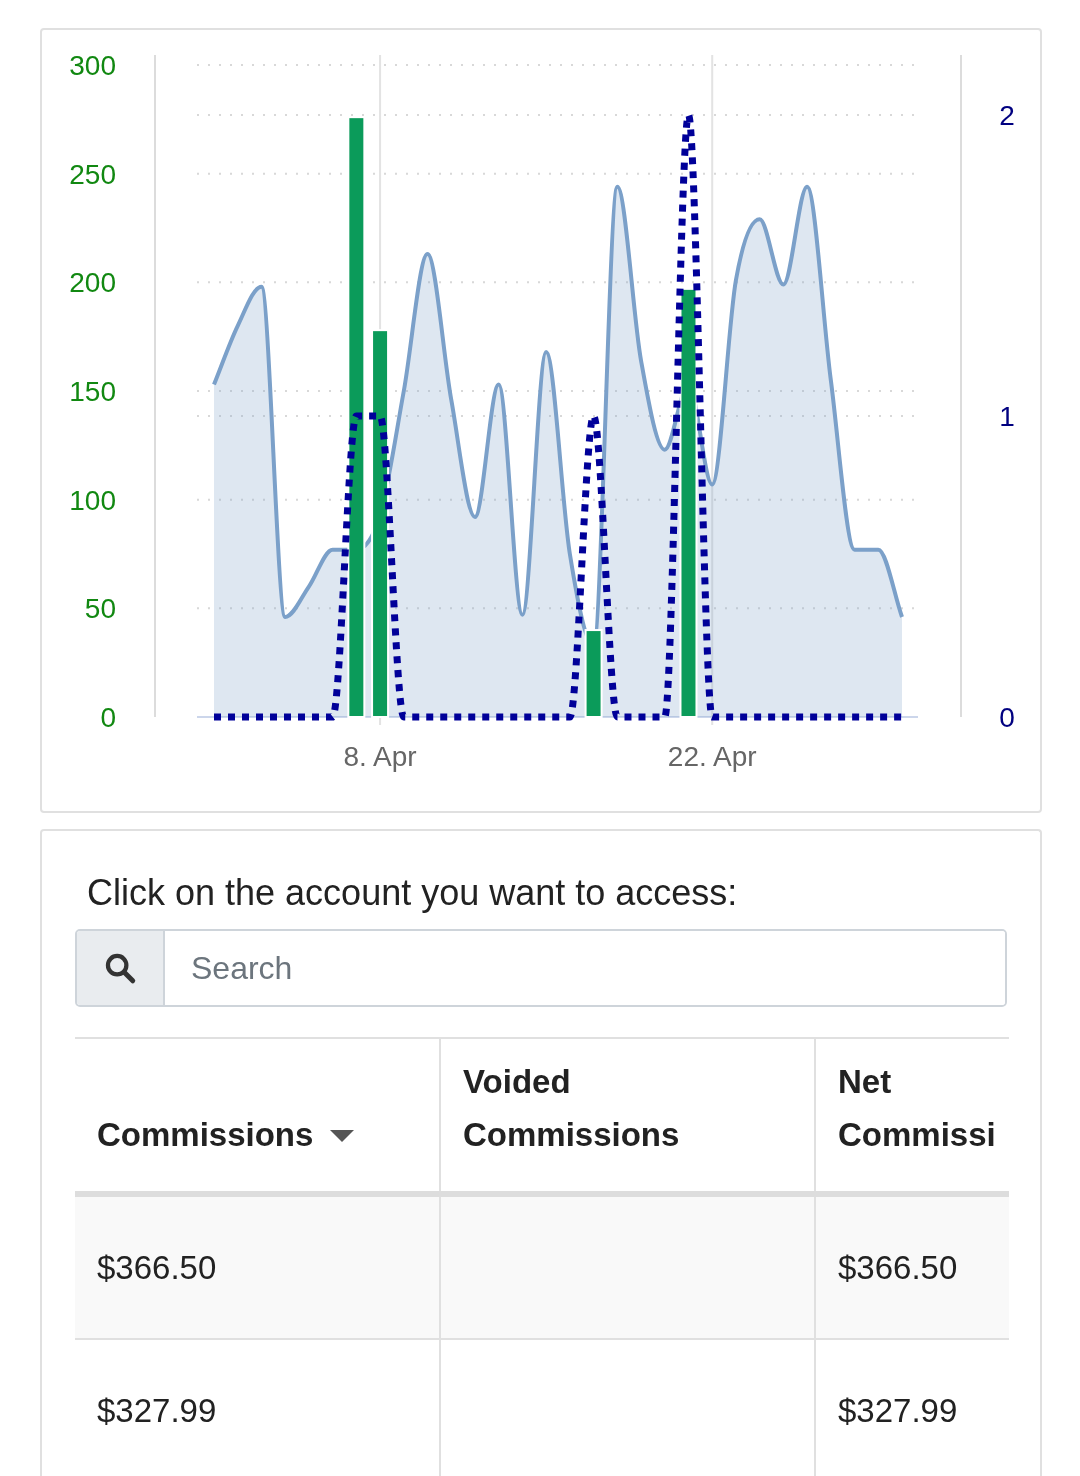 This screenshot has height=1476, width=1080. What do you see at coordinates (412, 893) in the screenshot?
I see `section-heading: Click on the account you want to access:` at bounding box center [412, 893].